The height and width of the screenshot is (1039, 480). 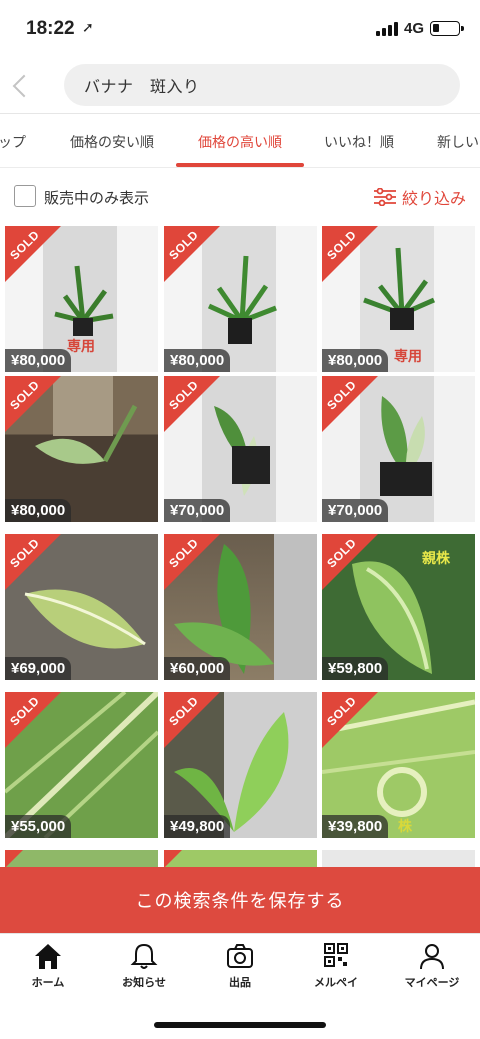 I want to click on nav-home: ホーム, so click(x=48, y=966).